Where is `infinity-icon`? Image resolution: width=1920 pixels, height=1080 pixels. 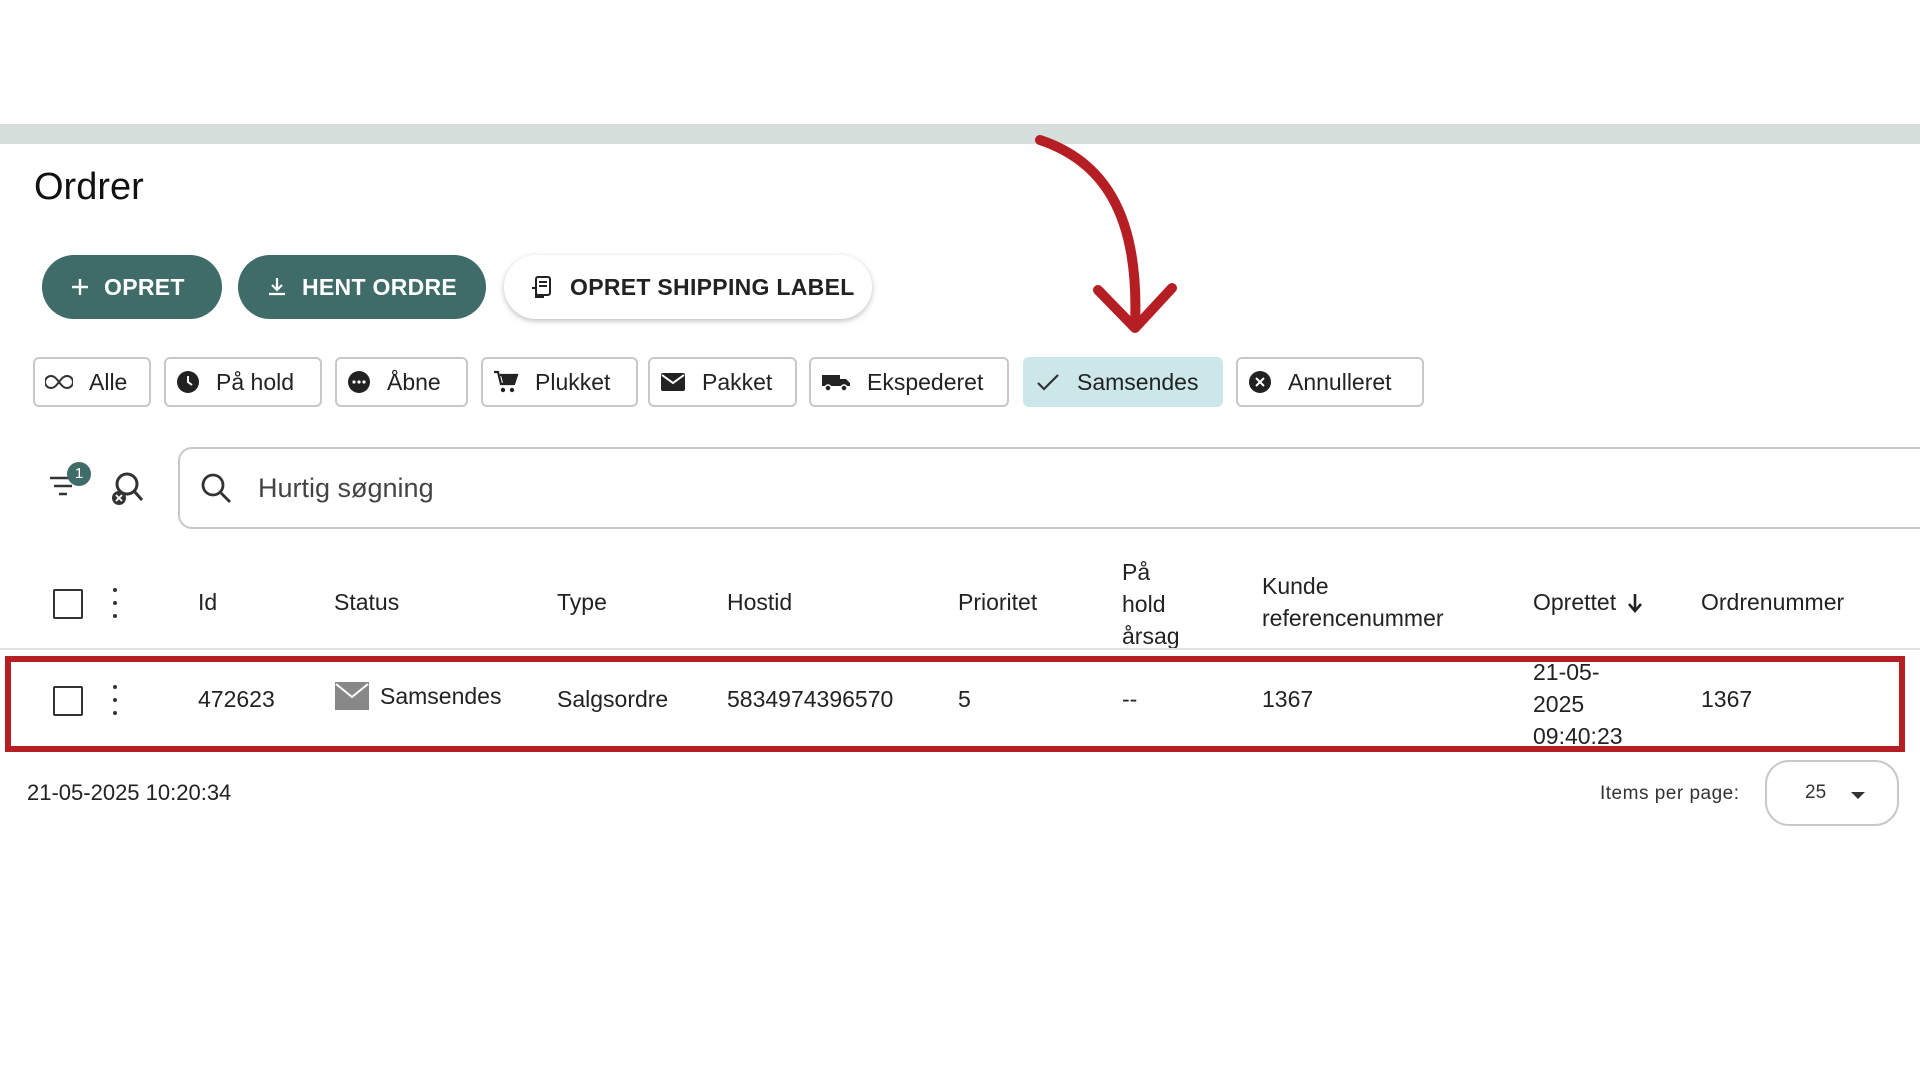
infinity-icon is located at coordinates (59, 382).